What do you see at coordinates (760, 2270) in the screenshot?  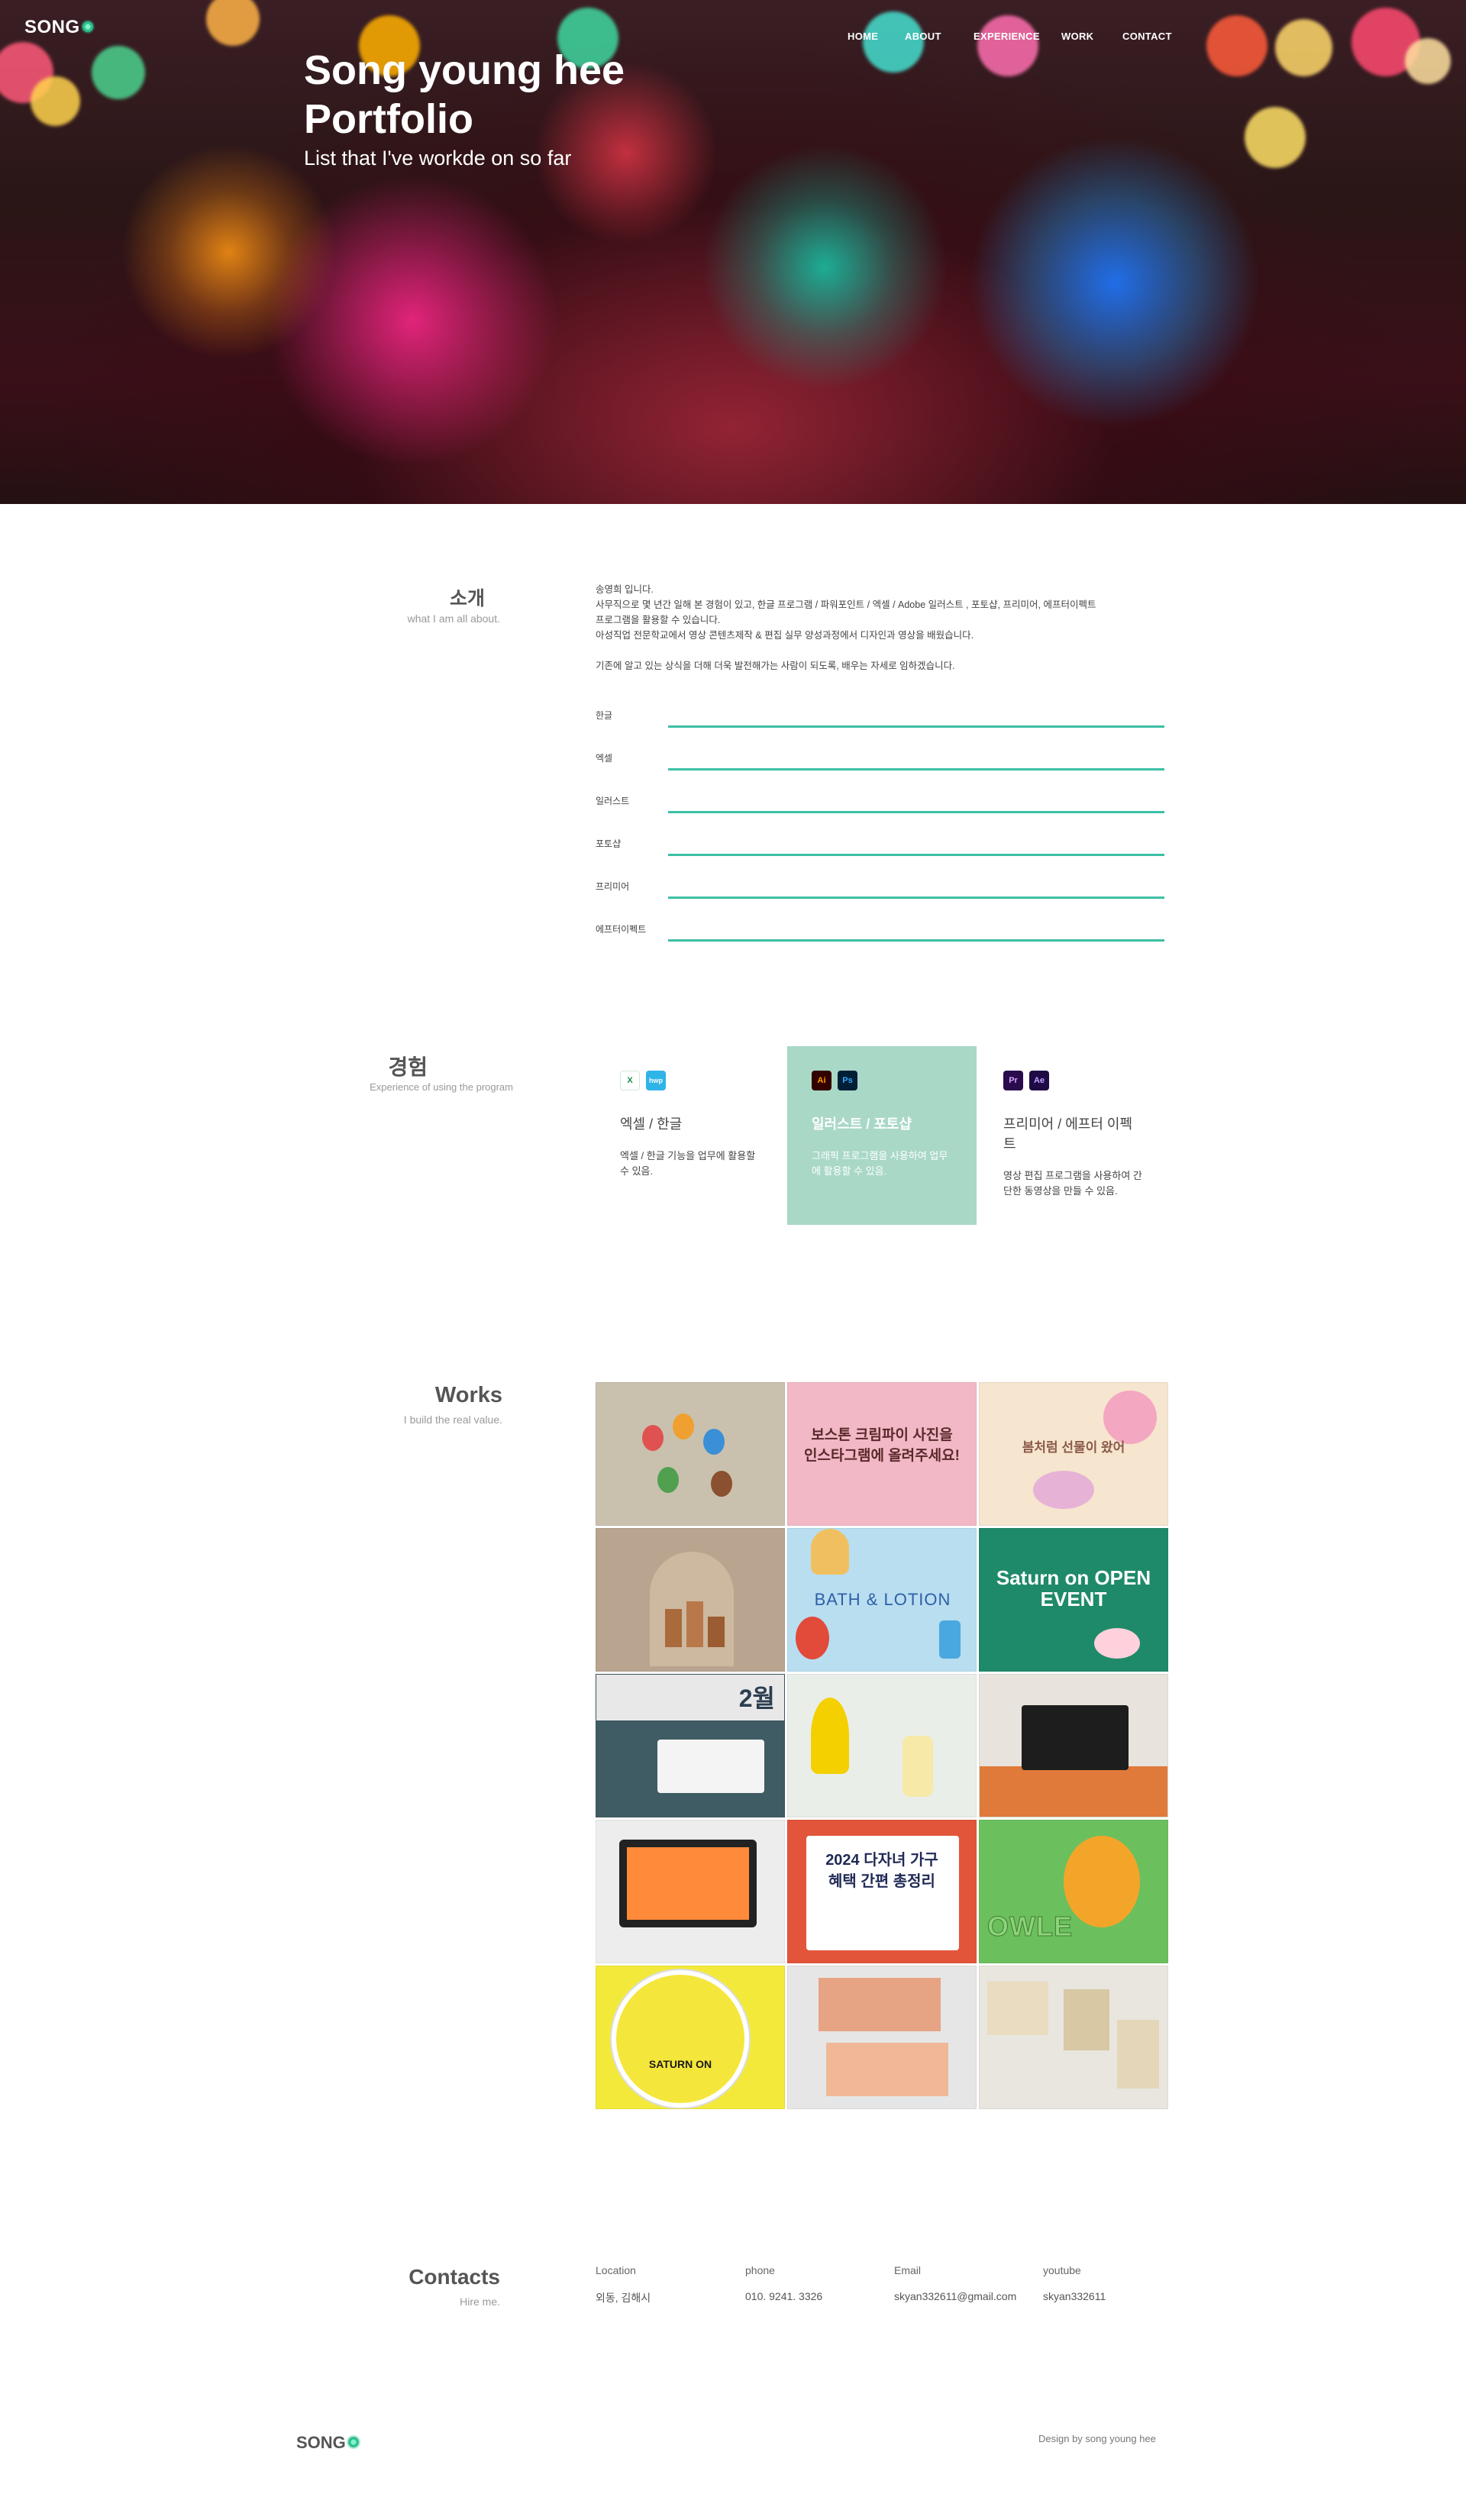 I see `contact-label: phone` at bounding box center [760, 2270].